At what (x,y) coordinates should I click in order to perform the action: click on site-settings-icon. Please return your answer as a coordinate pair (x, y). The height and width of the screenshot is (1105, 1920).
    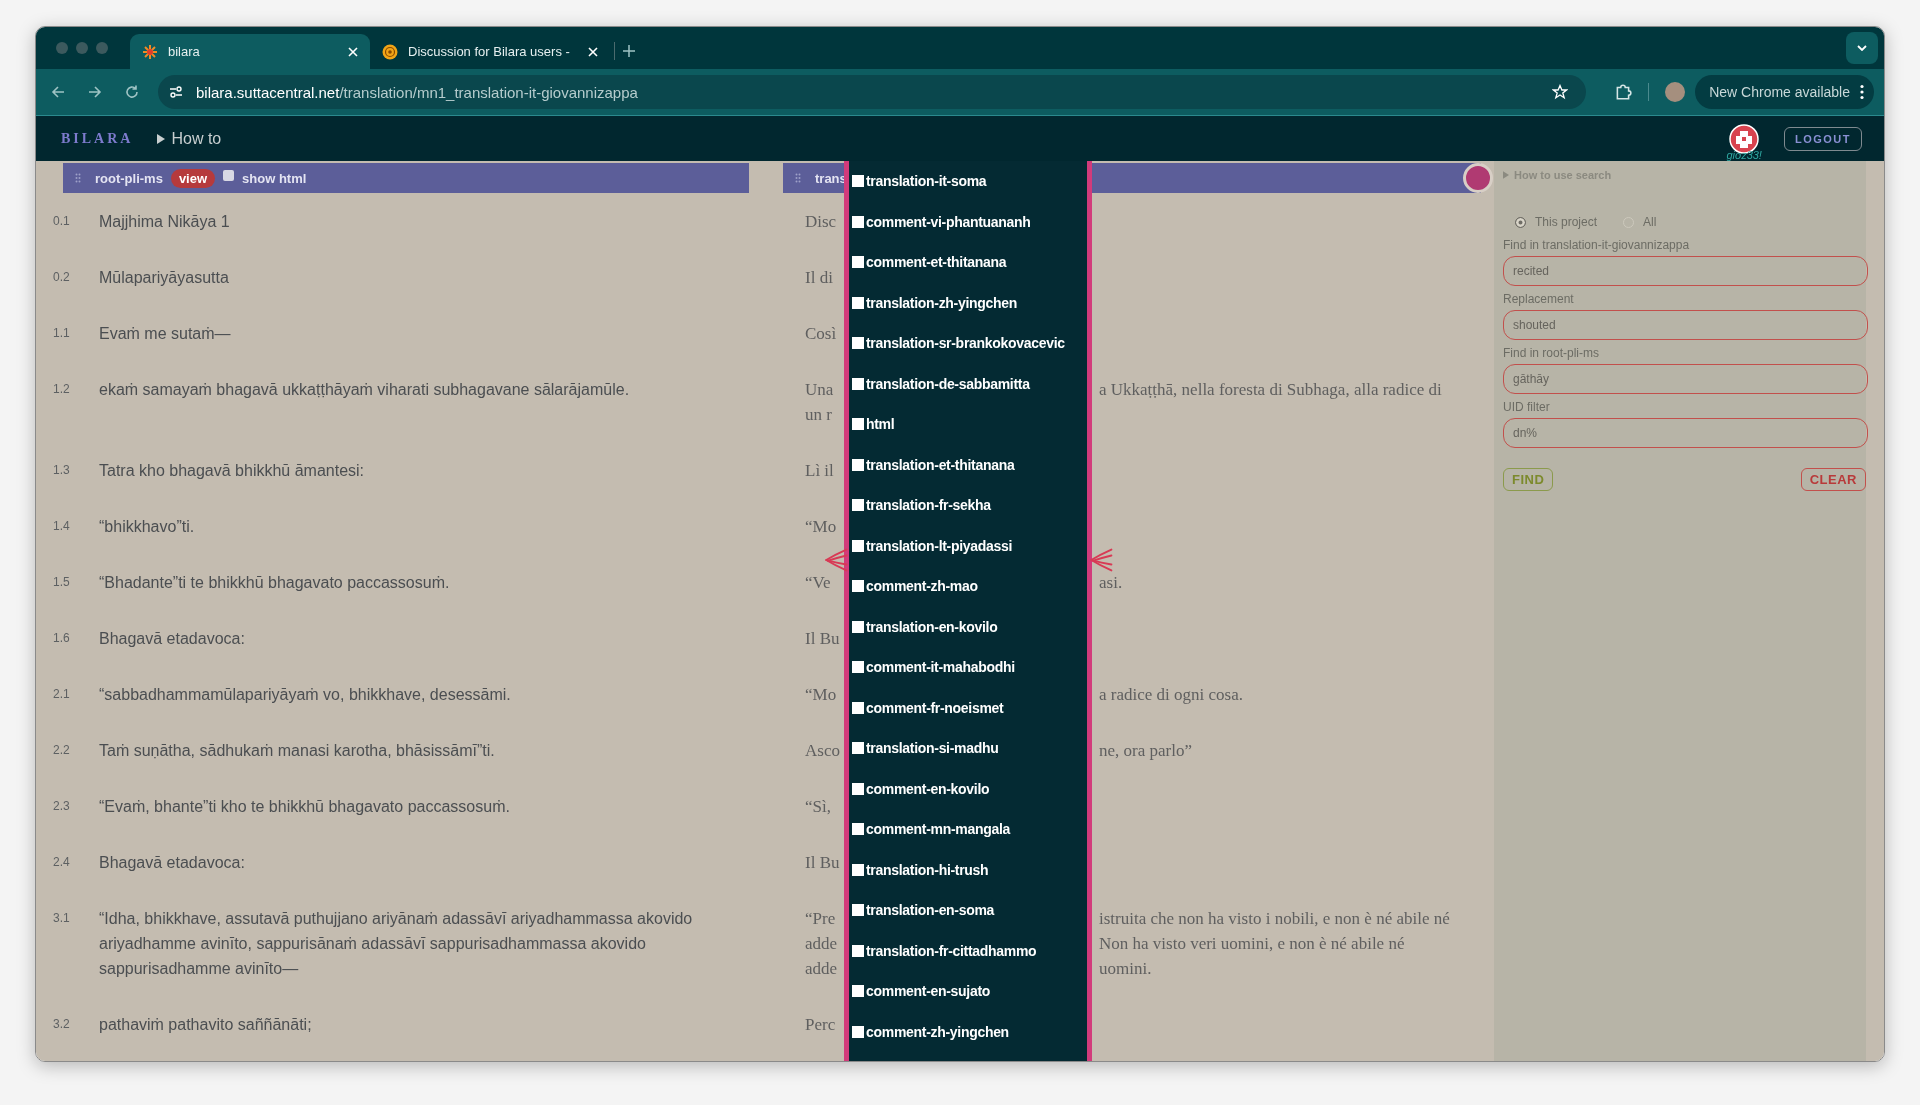
    Looking at the image, I should click on (175, 92).